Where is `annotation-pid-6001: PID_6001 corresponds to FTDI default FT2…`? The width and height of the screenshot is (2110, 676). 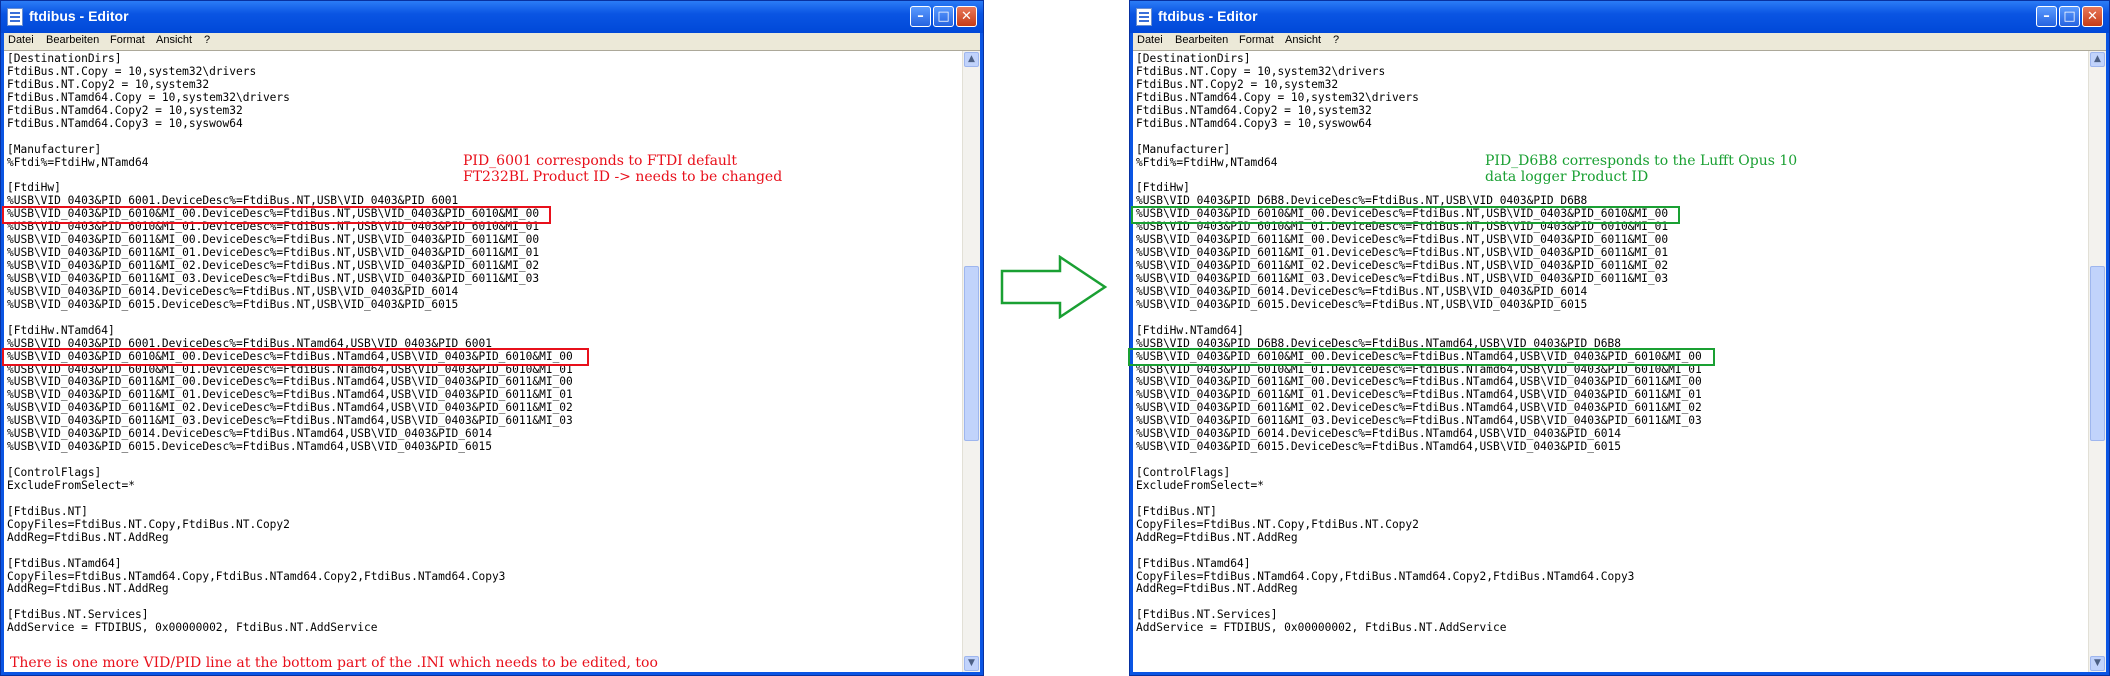 annotation-pid-6001: PID_6001 corresponds to FTDI default FT2… is located at coordinates (623, 169).